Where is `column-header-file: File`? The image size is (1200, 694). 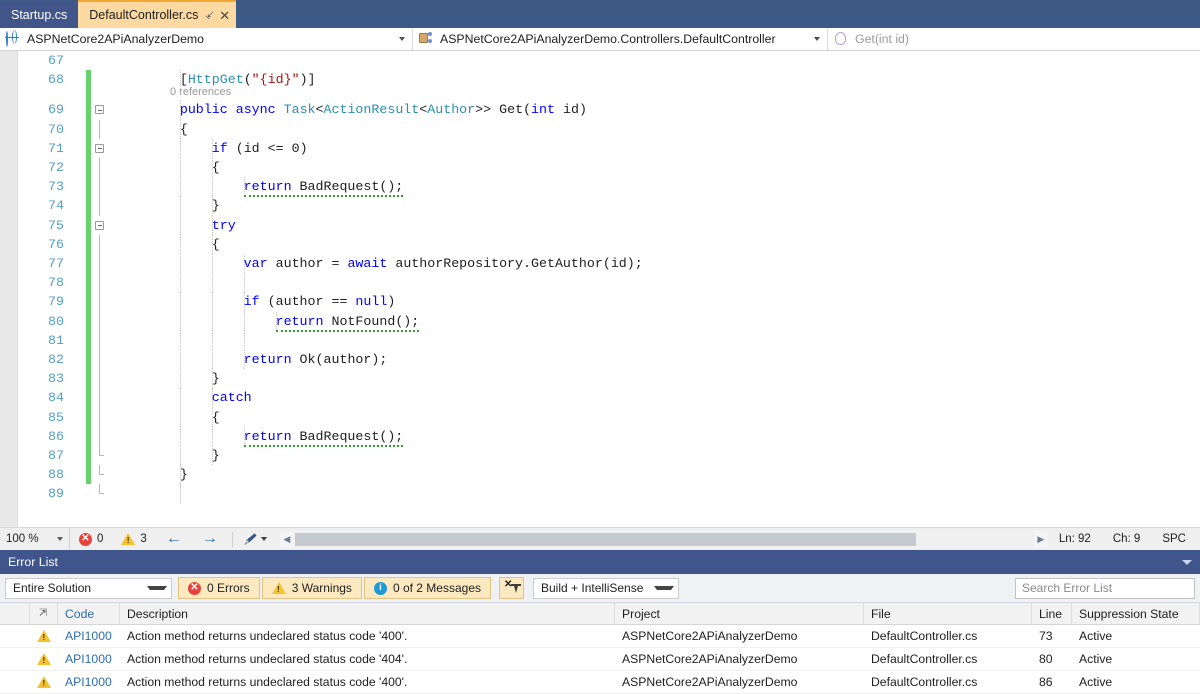
column-header-file: File is located at coordinates (948, 613).